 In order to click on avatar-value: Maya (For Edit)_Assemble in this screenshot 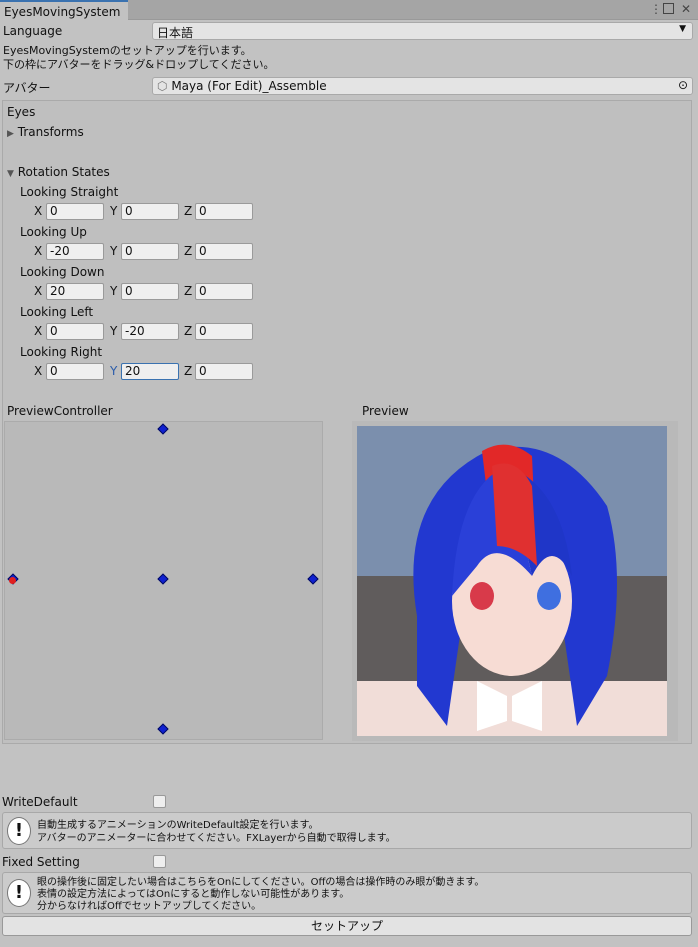, I will do `click(249, 86)`.